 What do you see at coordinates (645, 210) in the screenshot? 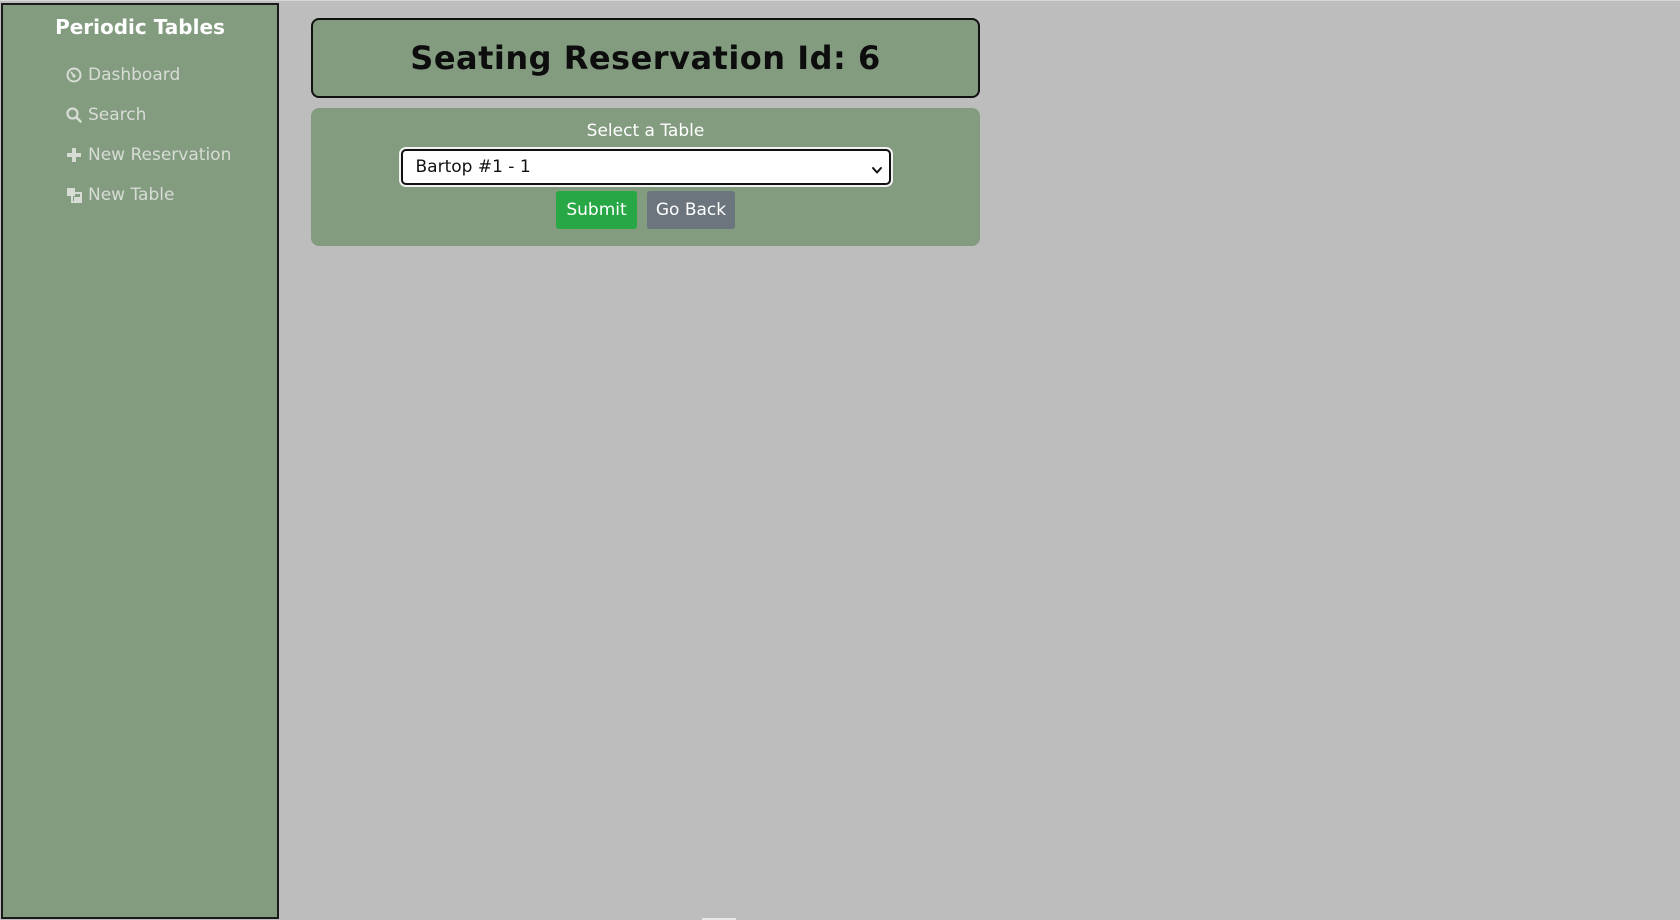
I see `form-buttons: Submit Go Back` at bounding box center [645, 210].